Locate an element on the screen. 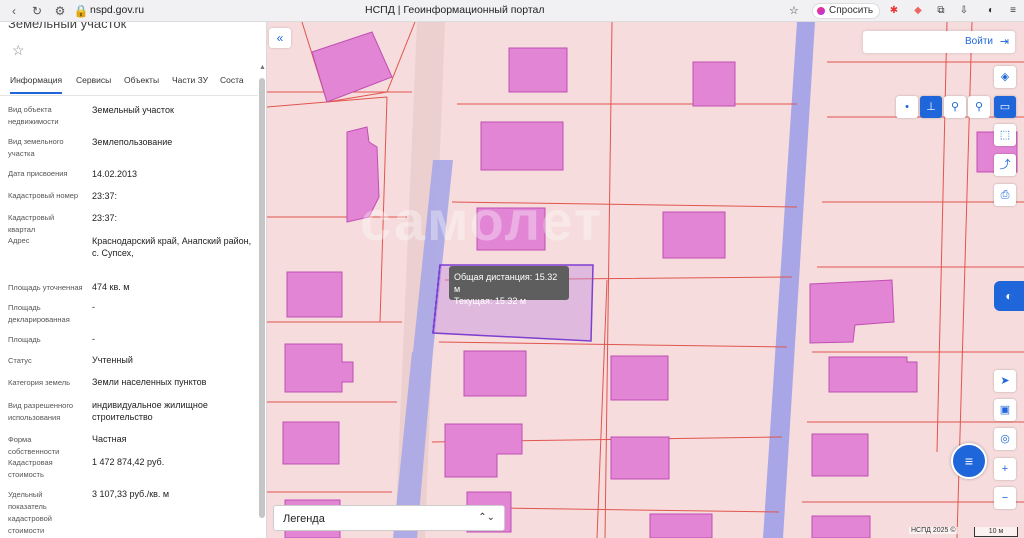 The width and height of the screenshot is (1024, 538). print-button: ⎙ is located at coordinates (1005, 195).